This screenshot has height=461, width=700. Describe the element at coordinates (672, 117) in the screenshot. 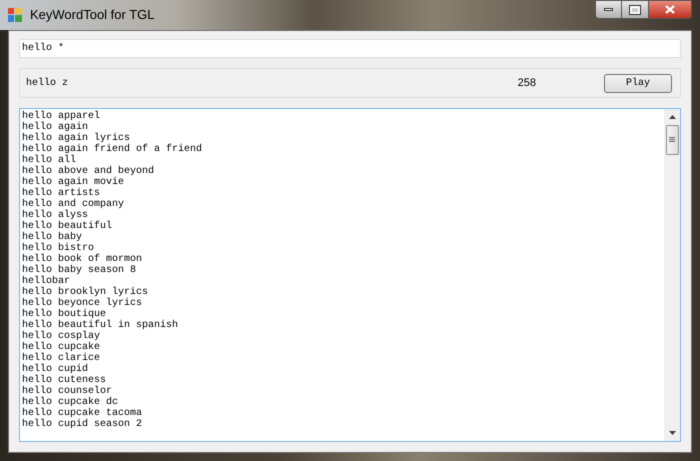

I see `scroll-up-icon` at that location.